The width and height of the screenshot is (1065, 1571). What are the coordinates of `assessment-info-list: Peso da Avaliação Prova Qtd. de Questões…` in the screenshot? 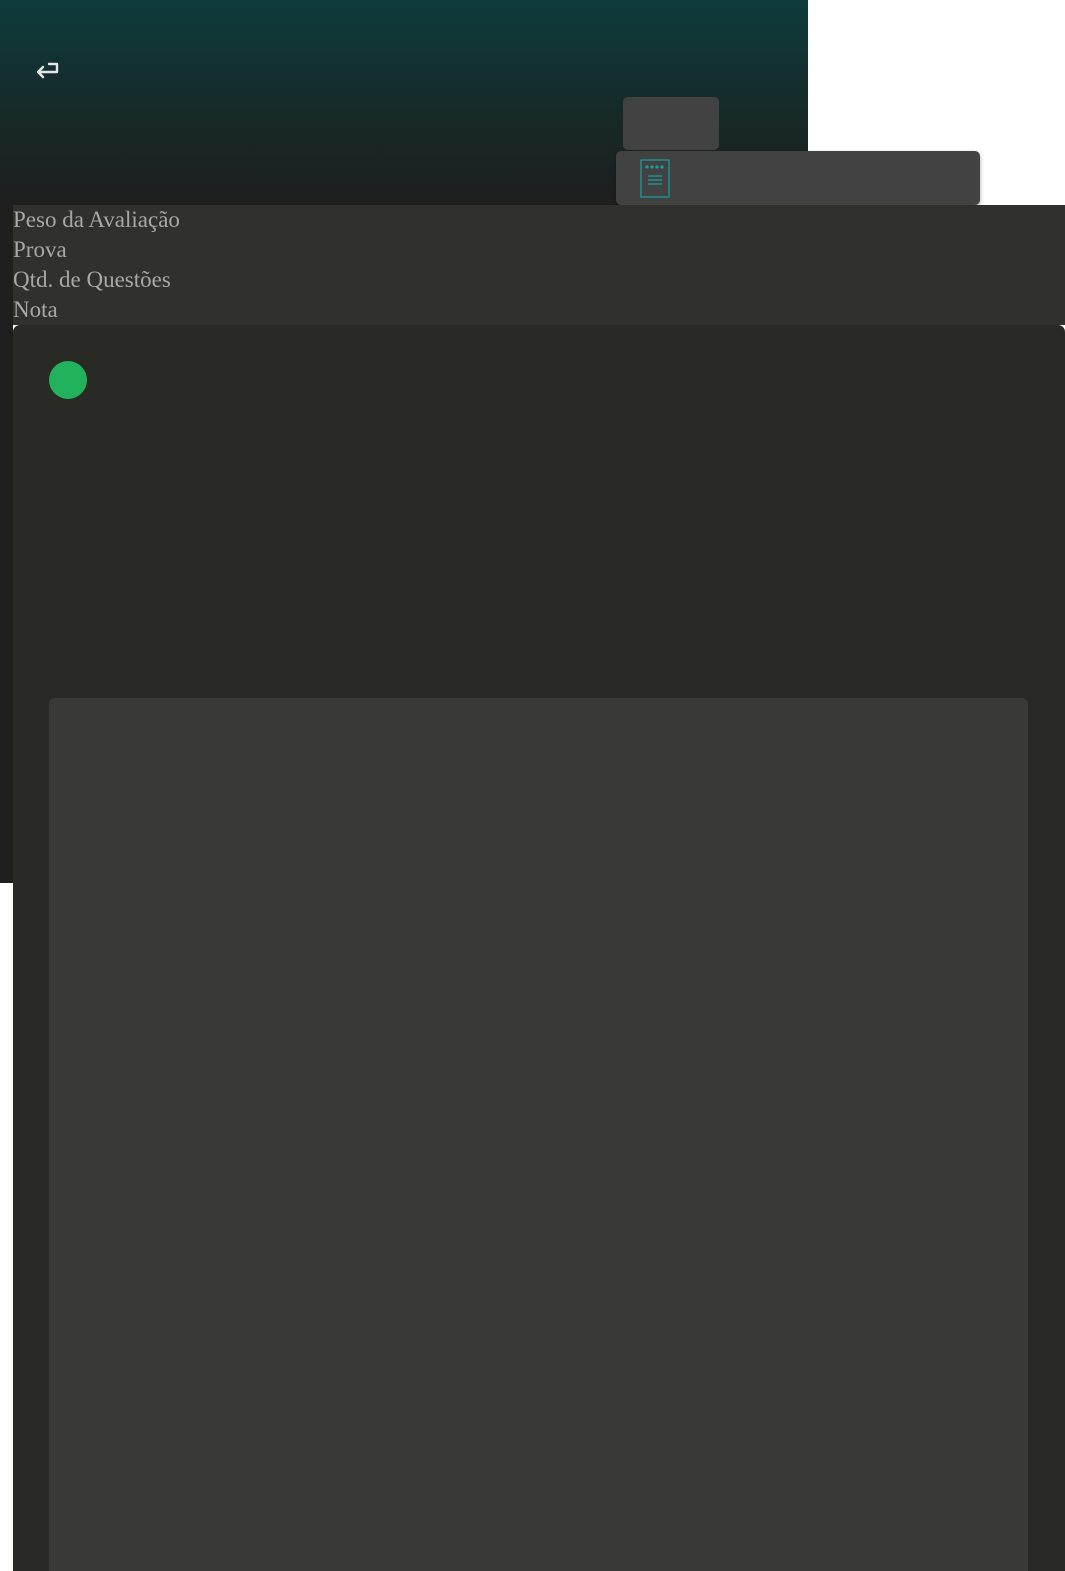 It's located at (539, 265).